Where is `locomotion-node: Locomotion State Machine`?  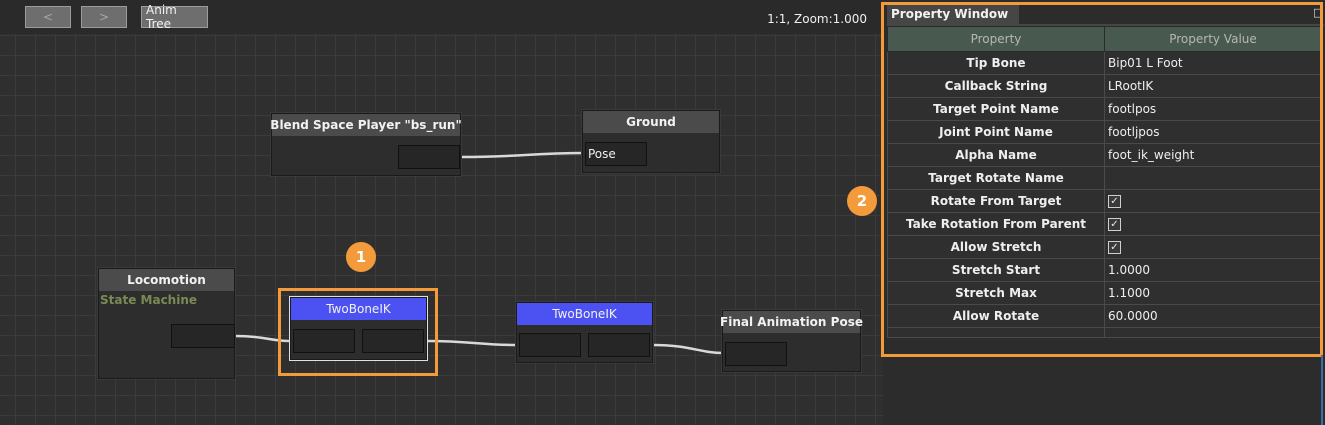 locomotion-node: Locomotion State Machine is located at coordinates (166, 323).